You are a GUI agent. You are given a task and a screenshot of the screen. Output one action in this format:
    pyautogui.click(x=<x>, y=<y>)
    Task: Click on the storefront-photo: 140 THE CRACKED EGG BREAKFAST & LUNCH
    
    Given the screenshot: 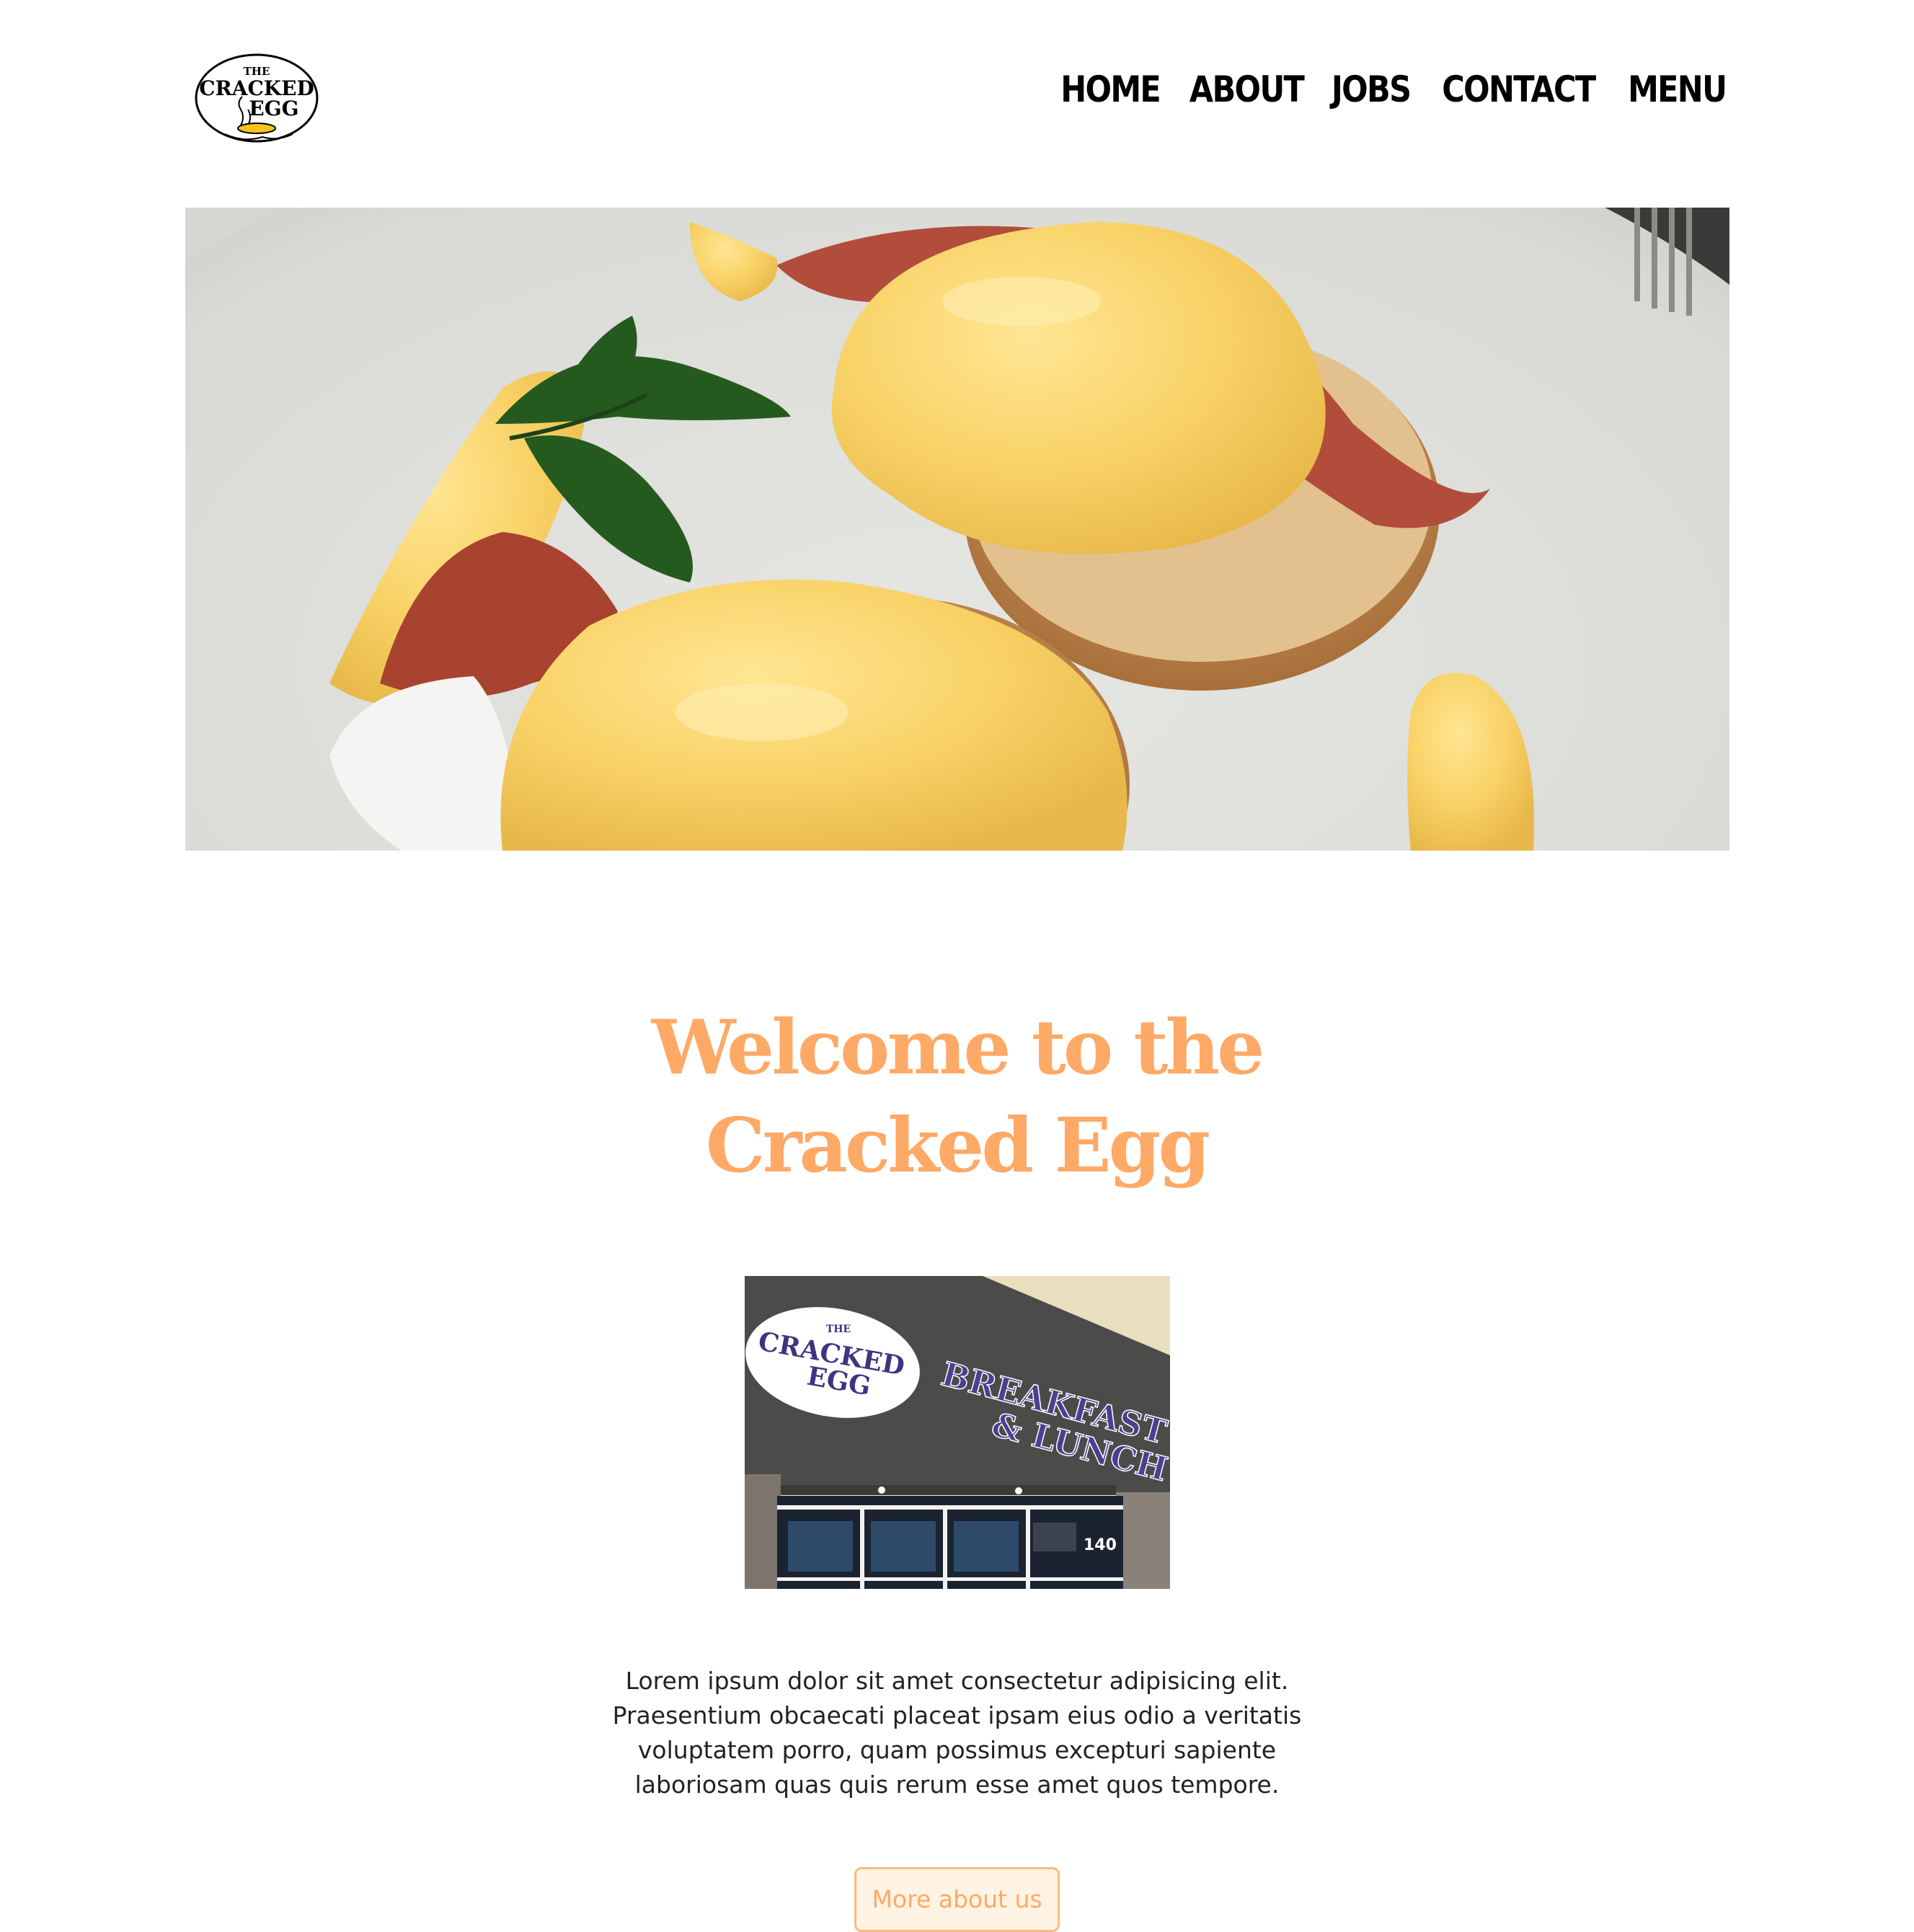 What is the action you would take?
    pyautogui.click(x=958, y=1432)
    